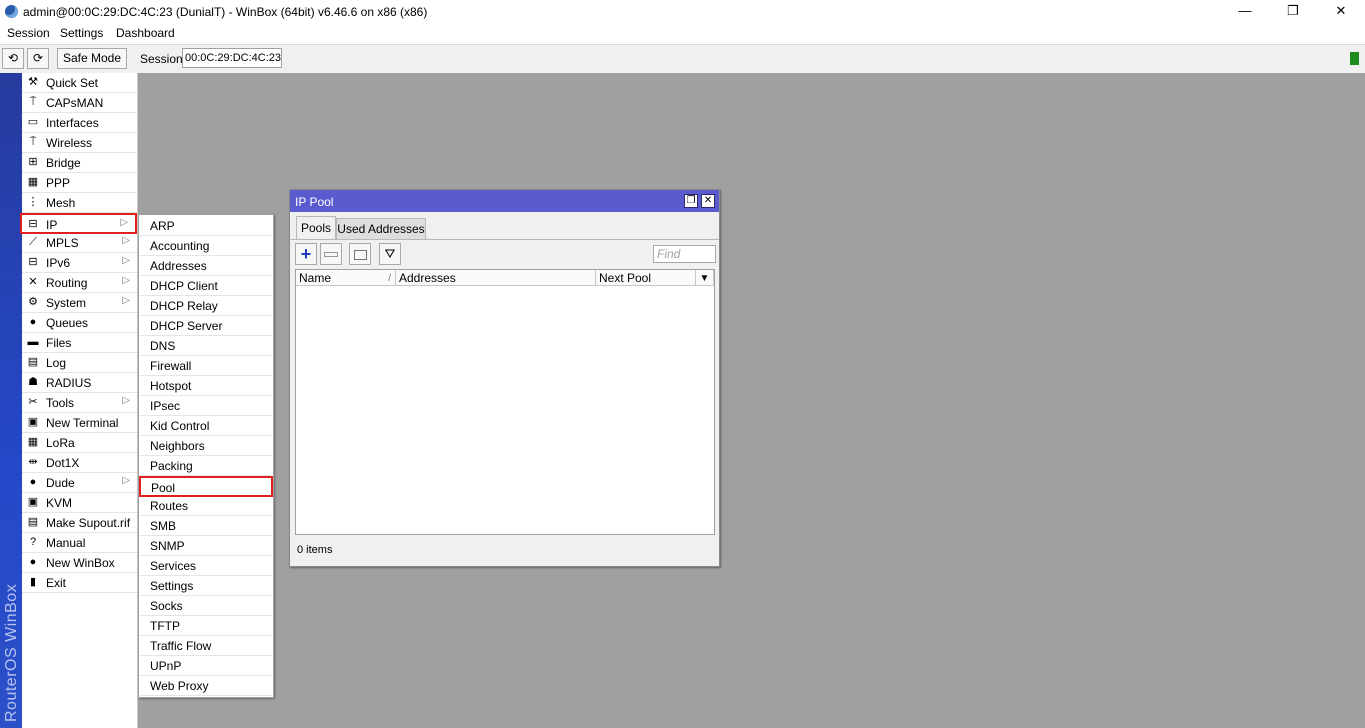 The height and width of the screenshot is (728, 1365). What do you see at coordinates (59, 343) in the screenshot?
I see `sidebar-item-label: Files` at bounding box center [59, 343].